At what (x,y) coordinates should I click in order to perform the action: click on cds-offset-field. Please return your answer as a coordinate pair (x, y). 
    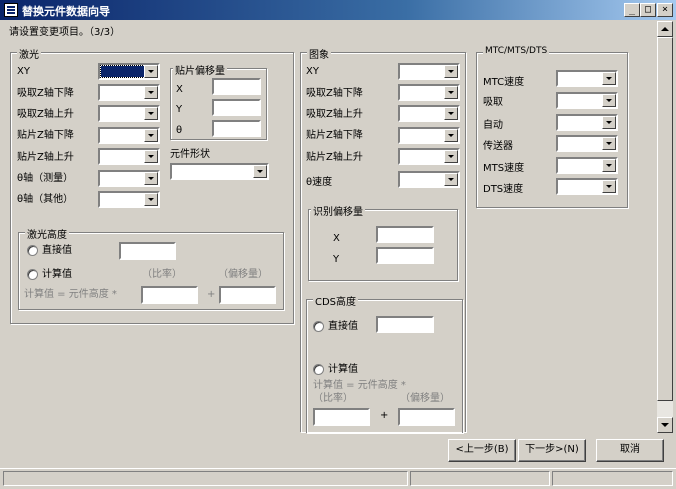
    Looking at the image, I should click on (426, 417).